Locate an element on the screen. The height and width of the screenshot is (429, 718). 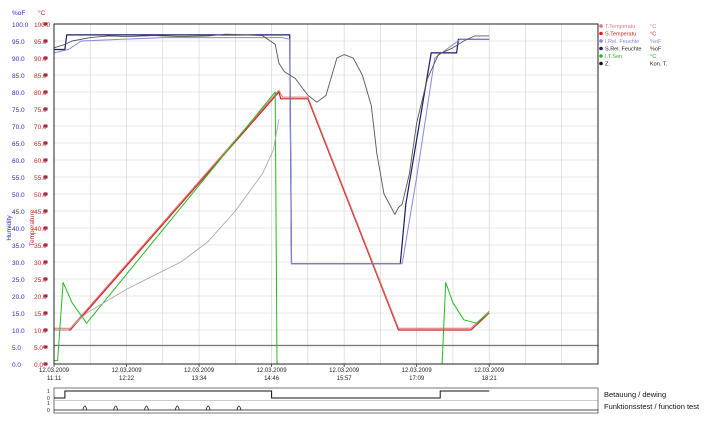
humidity-tick-label: 30.0 is located at coordinates (18, 263).